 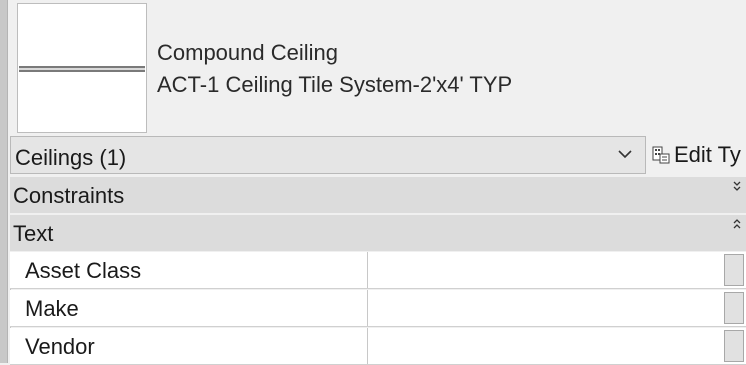 What do you see at coordinates (661, 155) in the screenshot?
I see `edit-type-icon` at bounding box center [661, 155].